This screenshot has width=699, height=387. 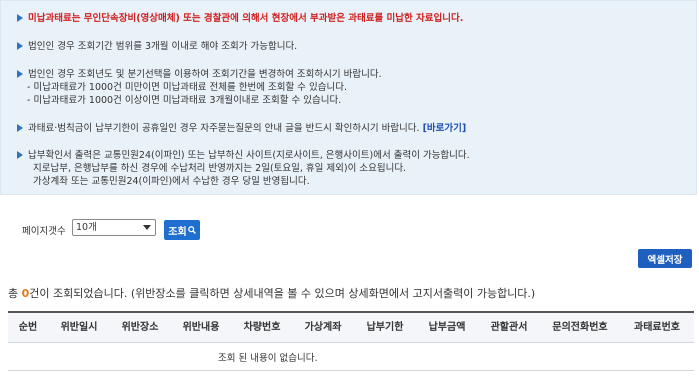 I want to click on page-size-value: 10개, so click(x=86, y=227).